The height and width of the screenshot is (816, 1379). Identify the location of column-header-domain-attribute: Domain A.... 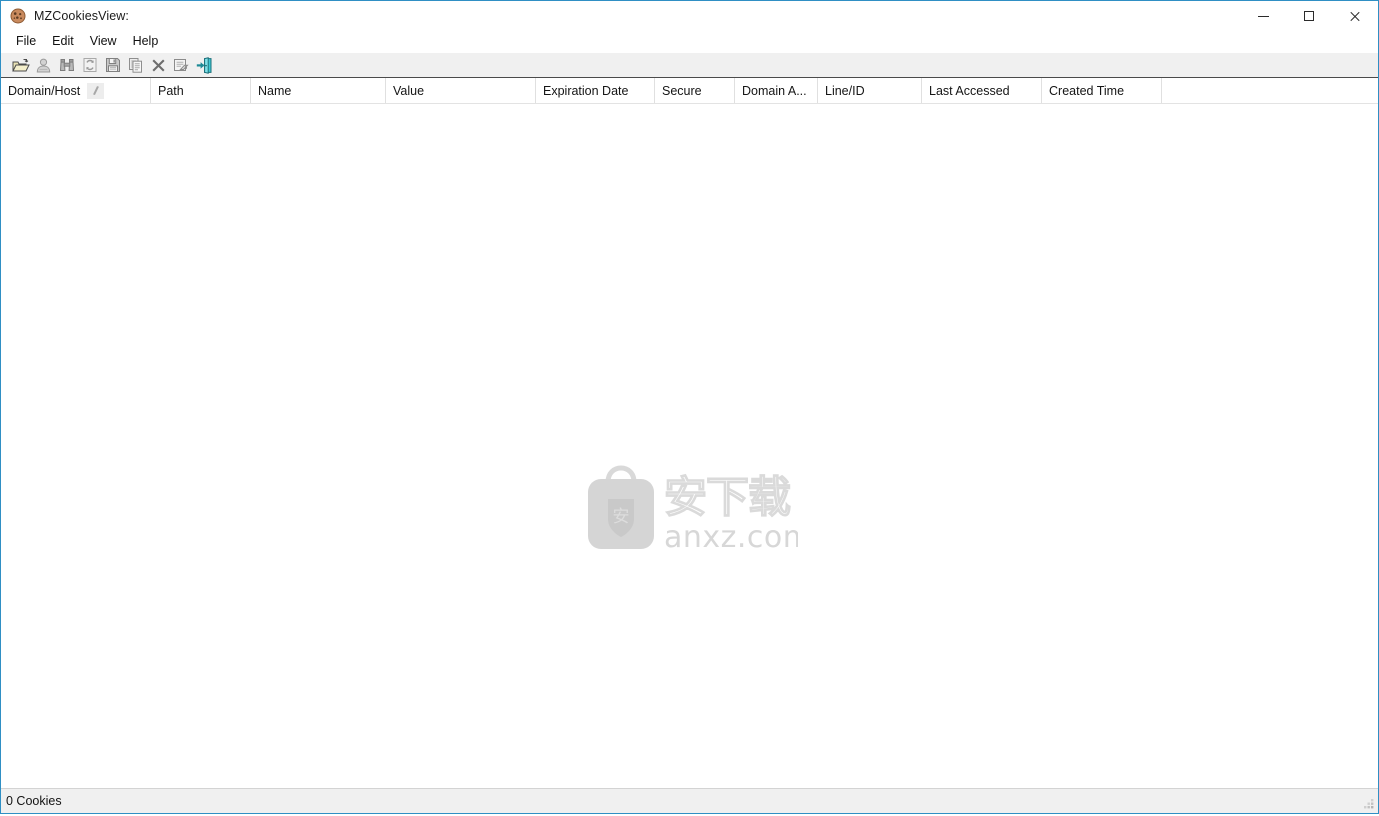
(776, 90).